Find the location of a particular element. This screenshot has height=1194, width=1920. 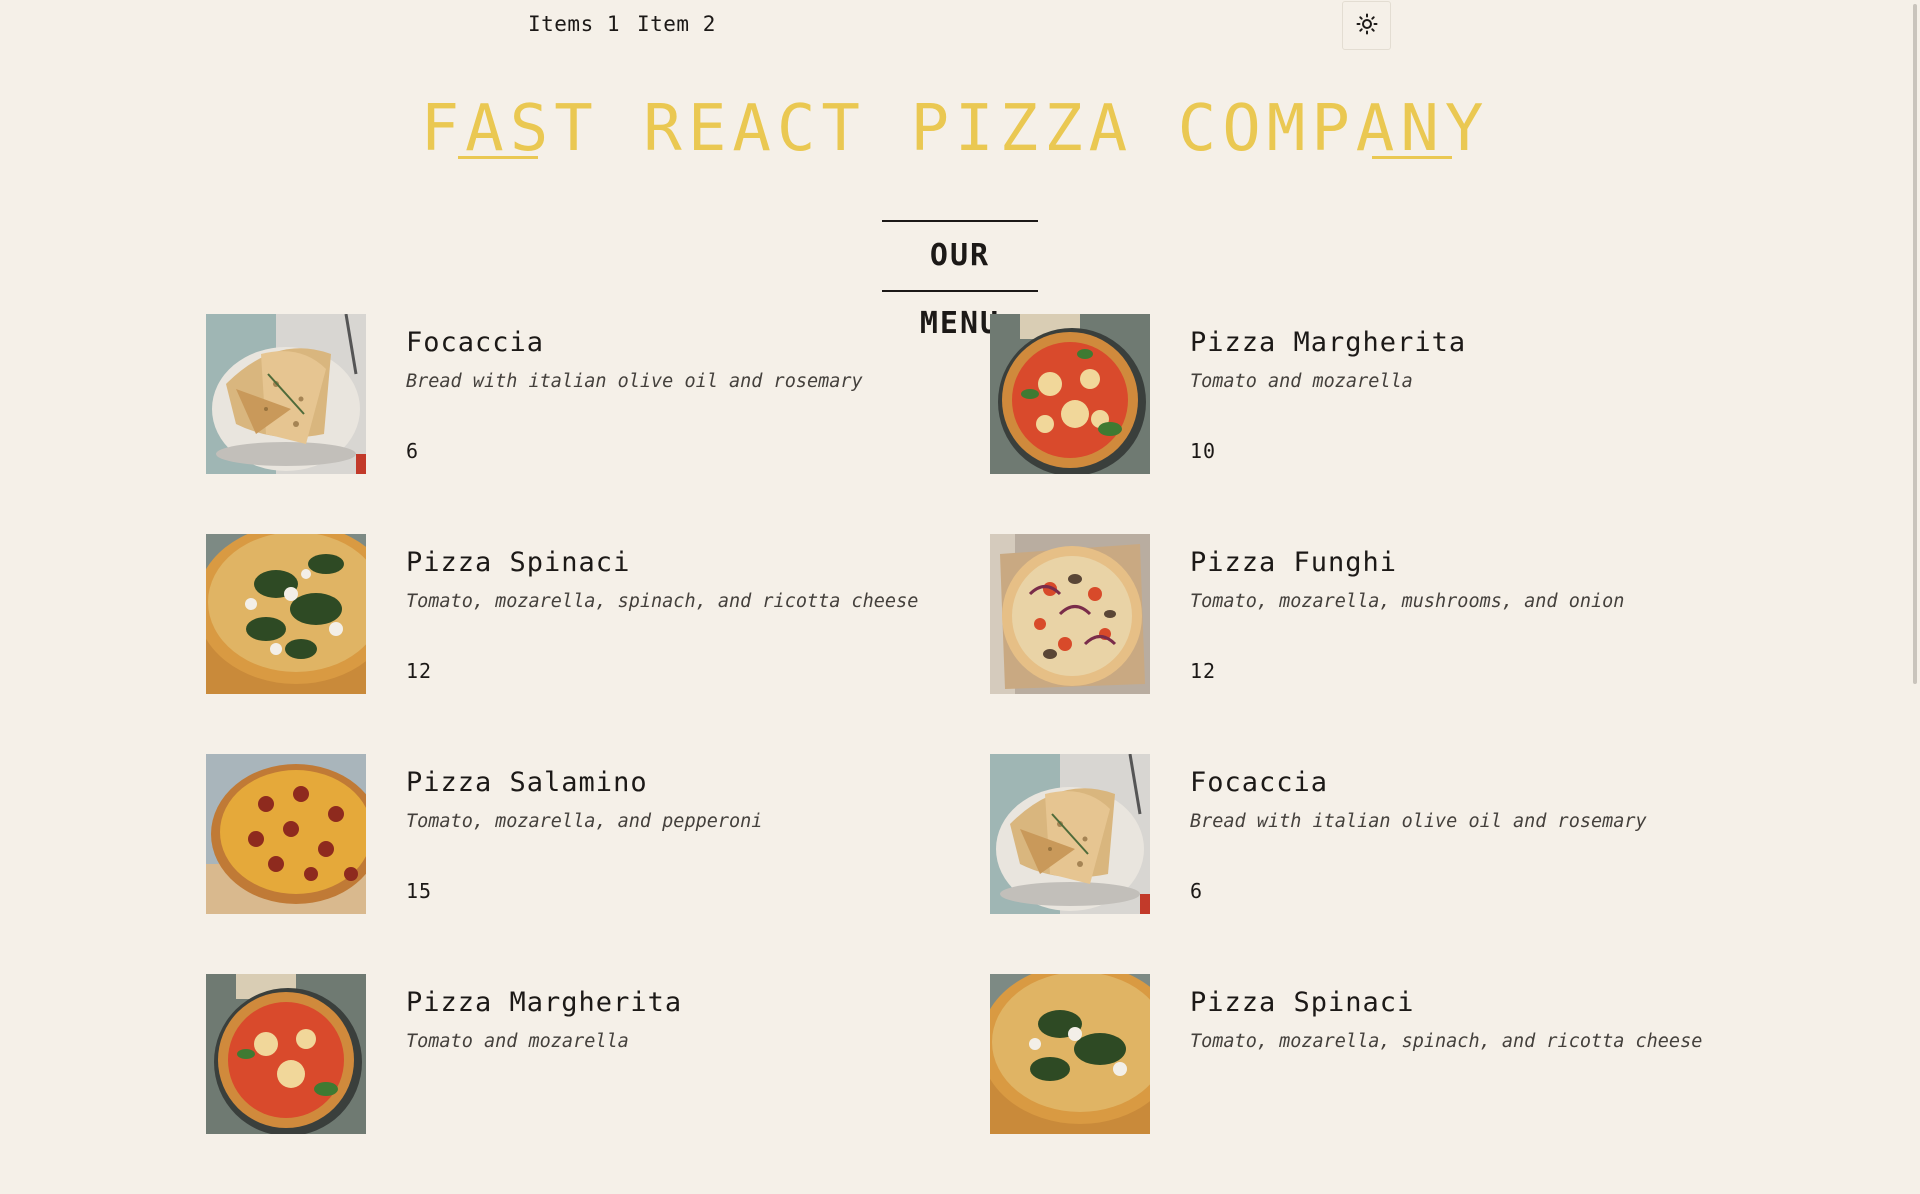

page-title: FAST REACT PIZZA COMPANY is located at coordinates (955, 129).